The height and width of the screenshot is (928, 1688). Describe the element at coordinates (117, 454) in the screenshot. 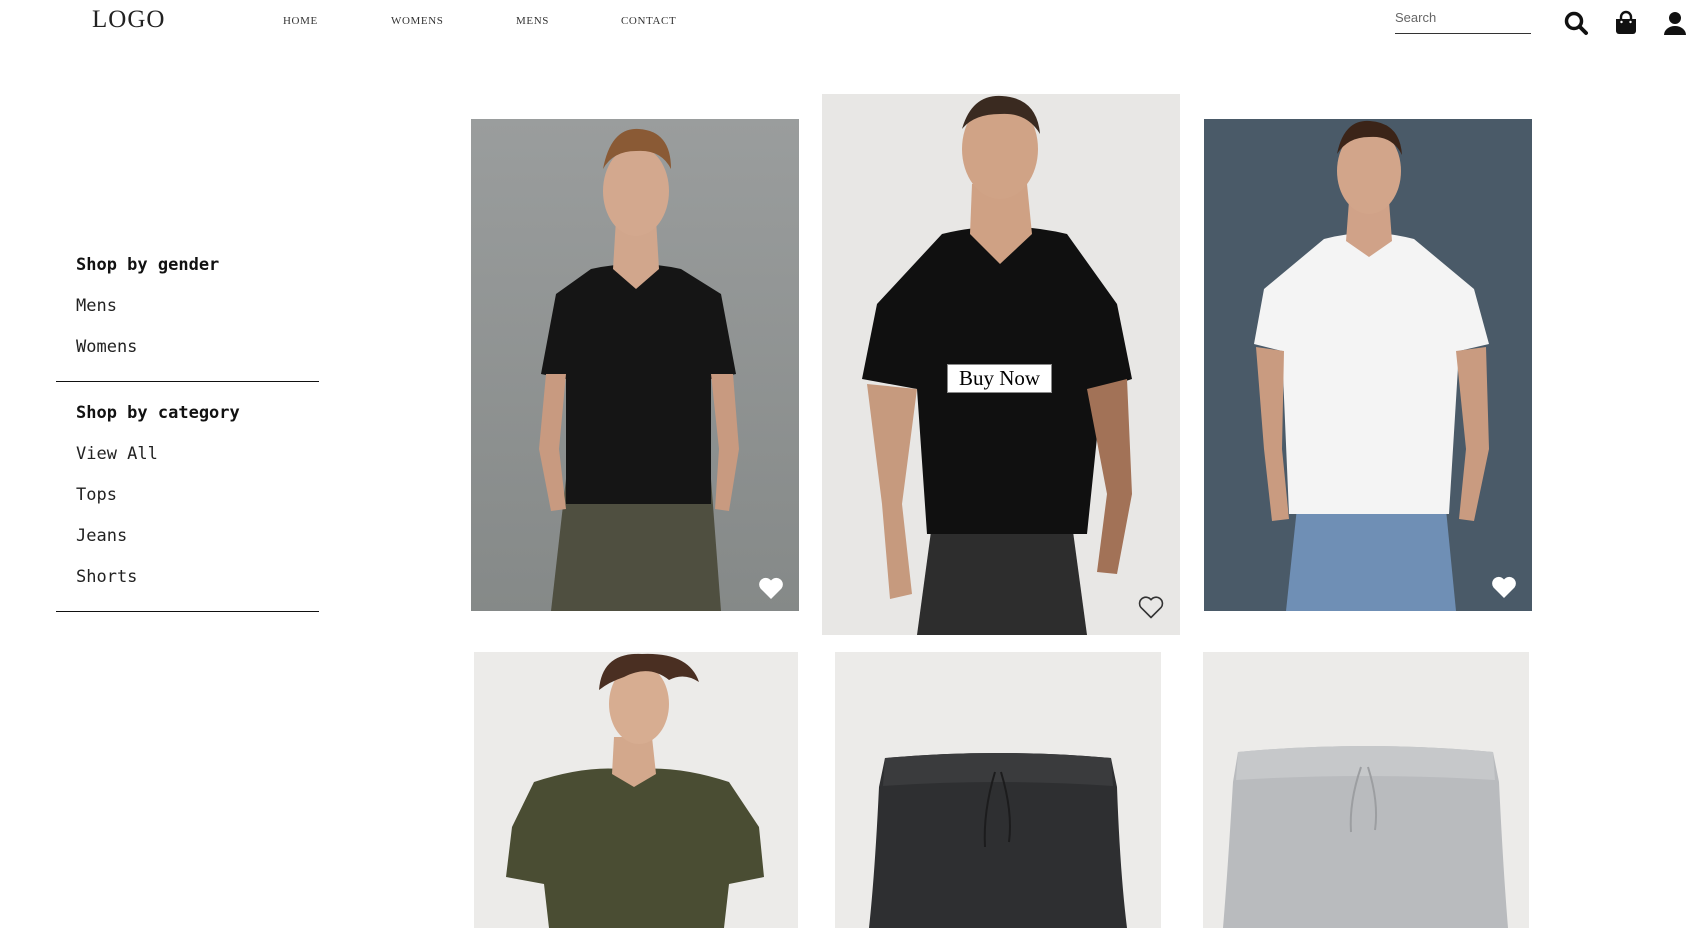

I see `filter-category-view-all: View All` at that location.